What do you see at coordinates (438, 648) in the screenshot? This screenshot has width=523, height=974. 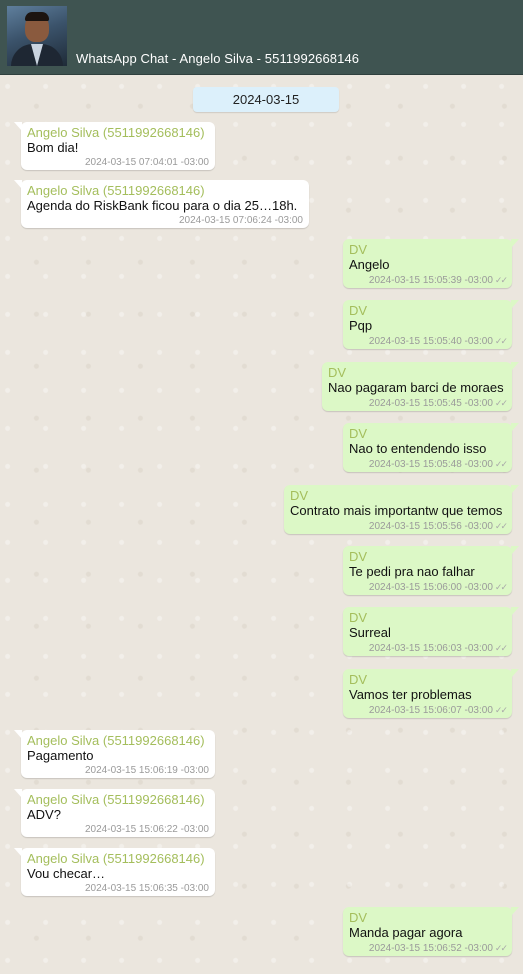 I see `message-timestamp: 2024-03-15 15:06:03 -03:00 ✓✓` at bounding box center [438, 648].